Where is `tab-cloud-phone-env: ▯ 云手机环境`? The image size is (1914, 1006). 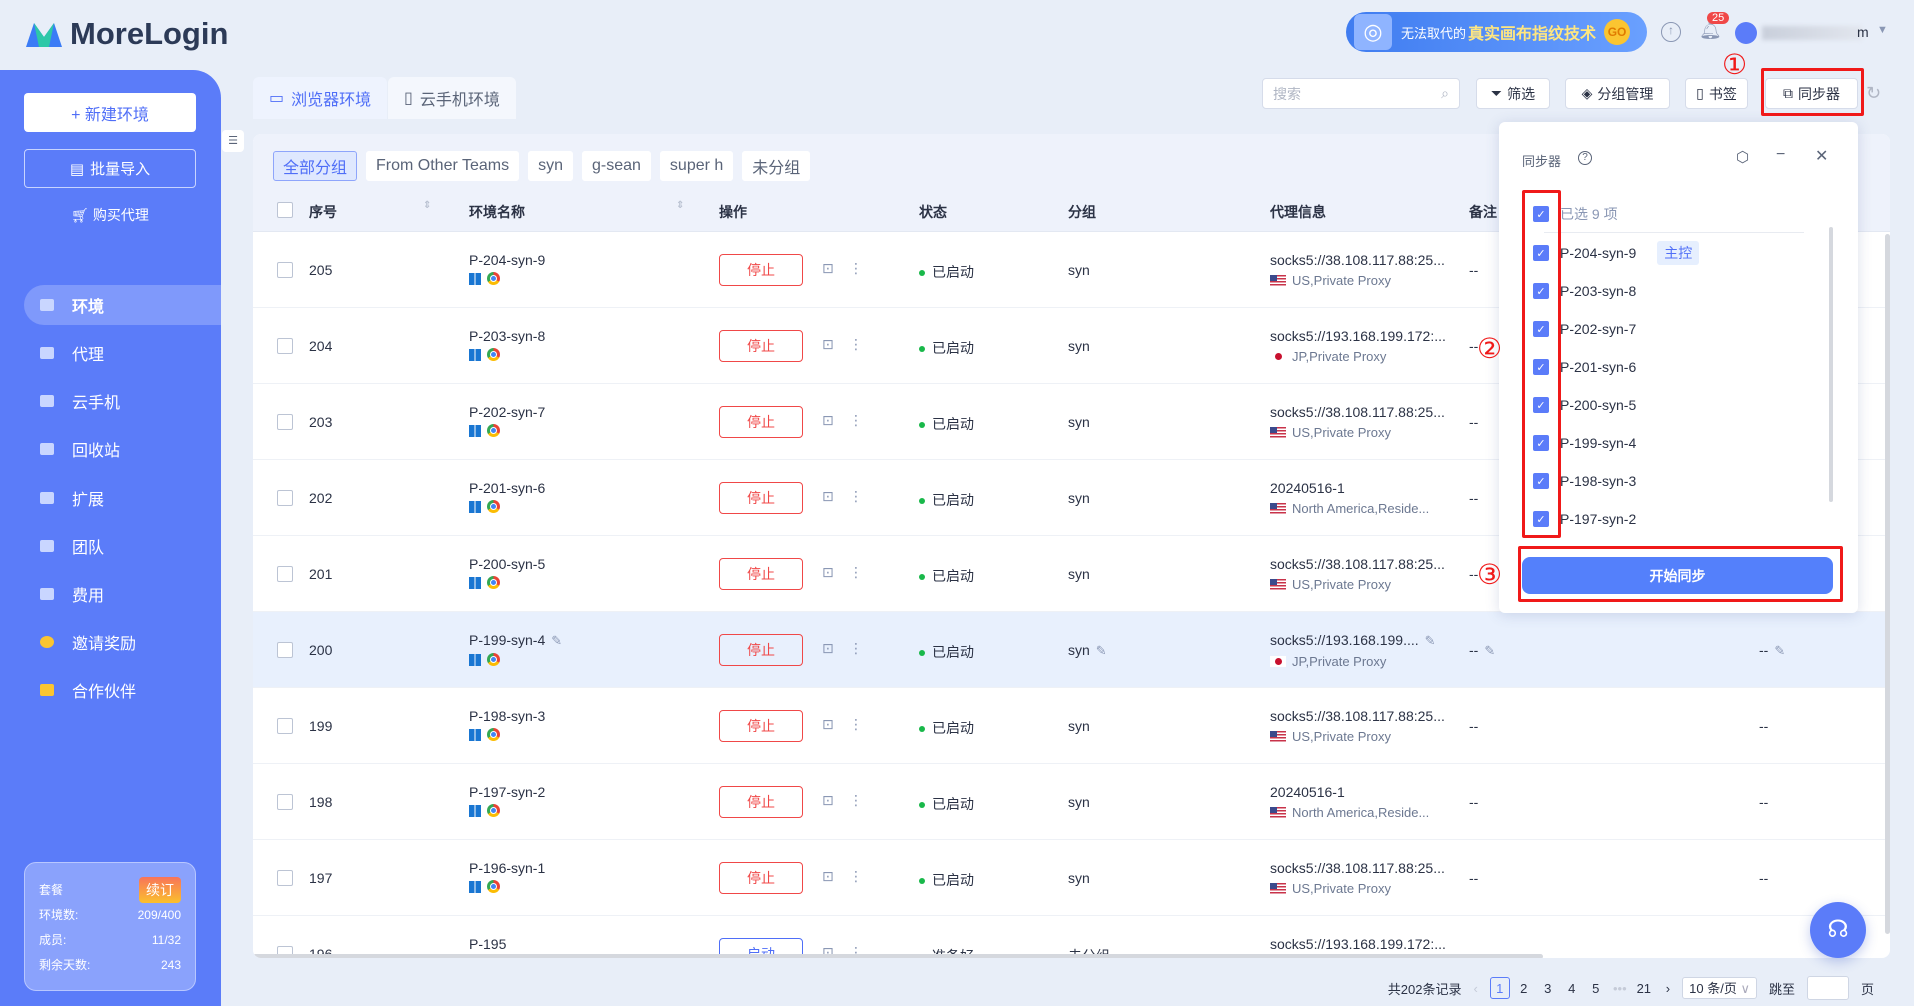
tab-cloud-phone-env: ▯ 云手机环境 is located at coordinates (452, 98).